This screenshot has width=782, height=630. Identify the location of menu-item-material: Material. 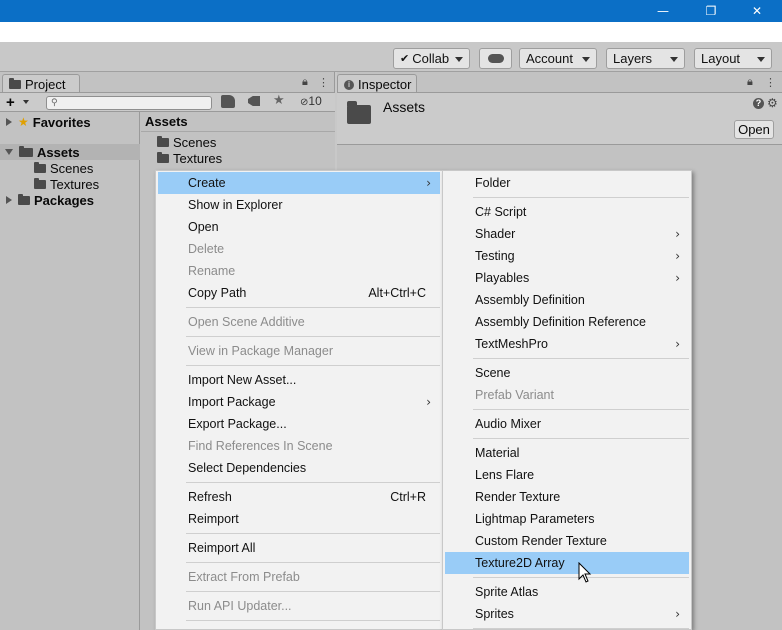
(567, 453).